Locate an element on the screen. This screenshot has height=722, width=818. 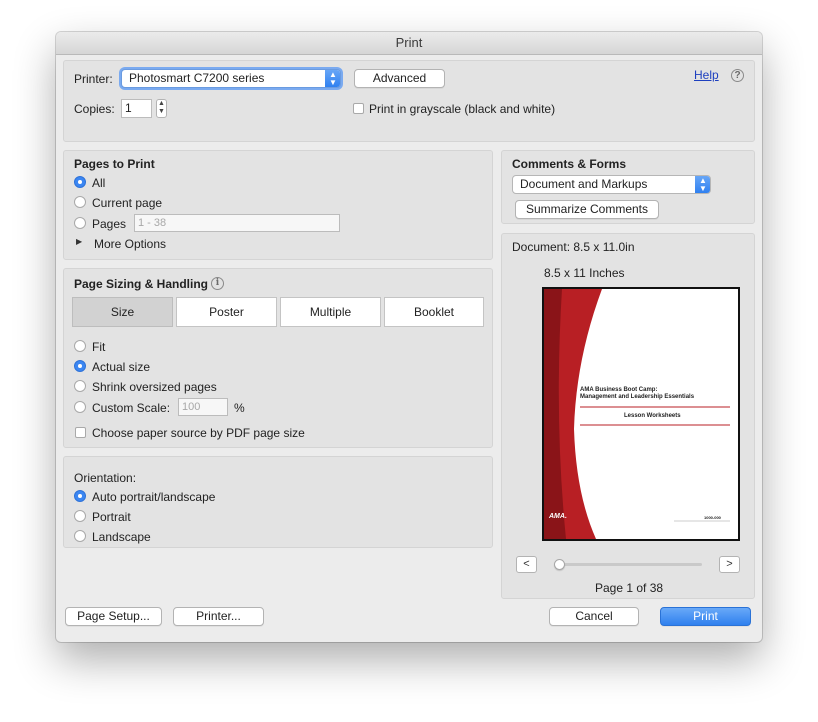
pages-current-radio is located at coordinates (80, 202).